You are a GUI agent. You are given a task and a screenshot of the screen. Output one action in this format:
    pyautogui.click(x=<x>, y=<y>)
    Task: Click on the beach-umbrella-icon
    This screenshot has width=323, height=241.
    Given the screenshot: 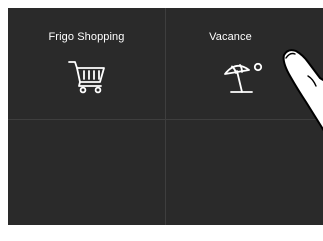 What is the action you would take?
    pyautogui.click(x=245, y=80)
    